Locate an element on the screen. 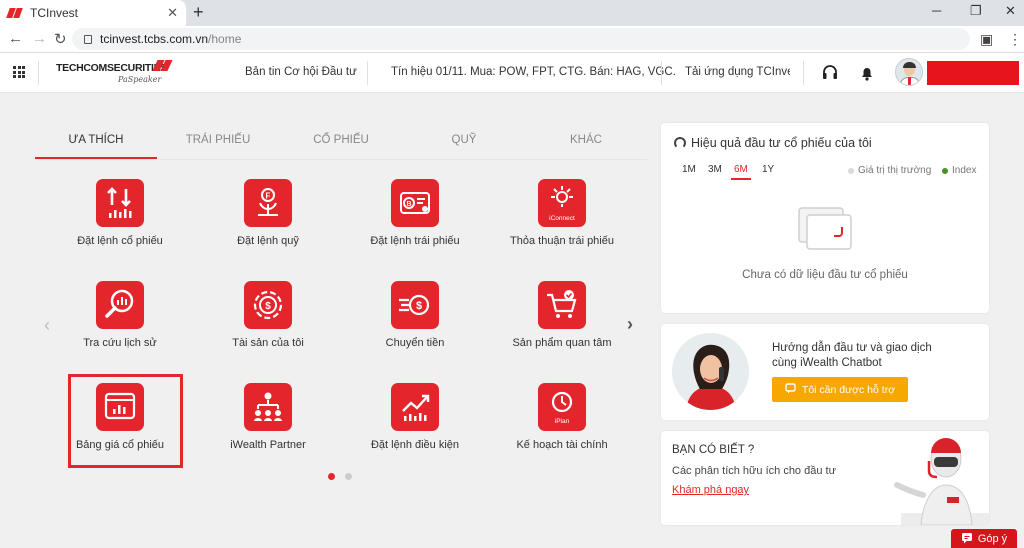  svg-text: F is located at coordinates (268, 196).